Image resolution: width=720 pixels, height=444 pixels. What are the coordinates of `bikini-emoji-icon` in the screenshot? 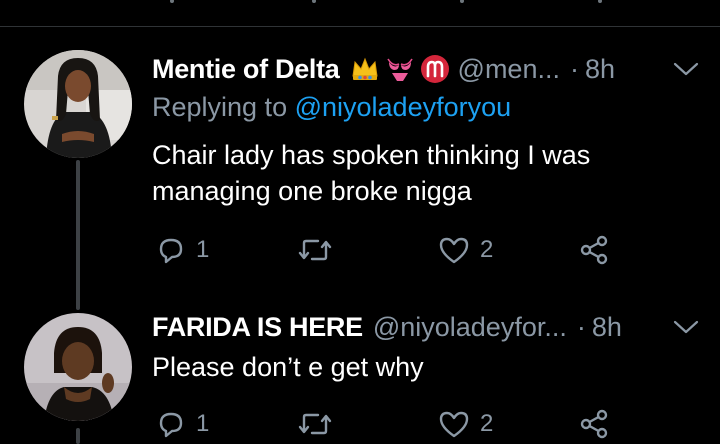 It's located at (399, 69).